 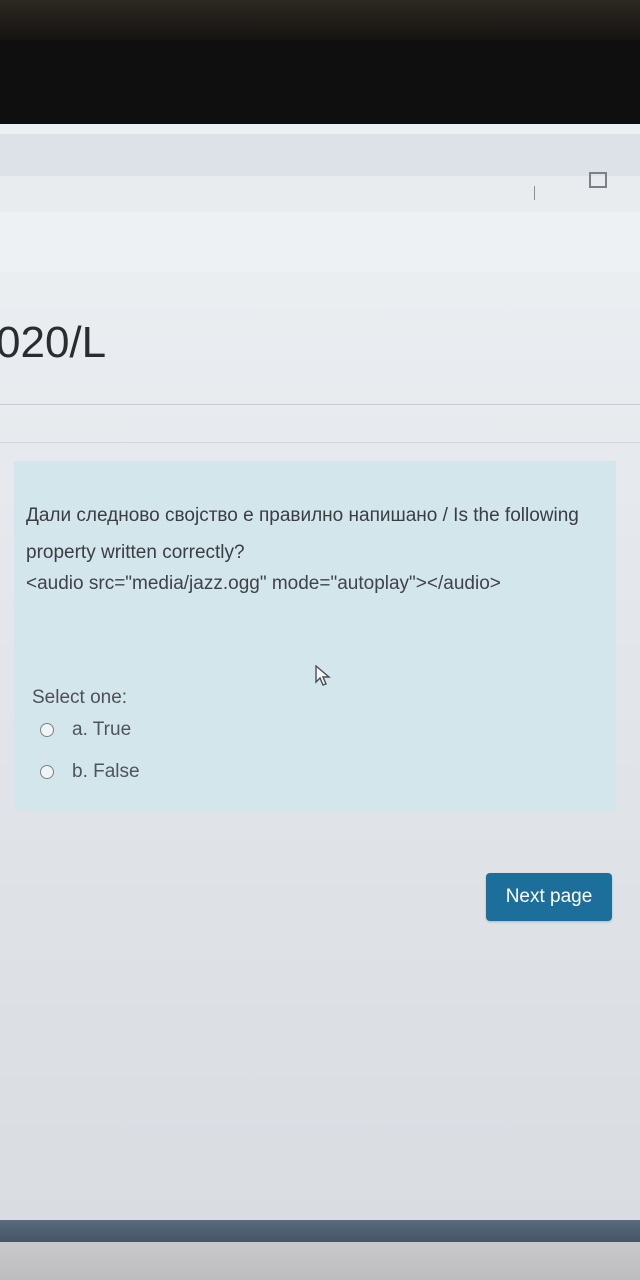 I want to click on header-band, so click(x=320, y=242).